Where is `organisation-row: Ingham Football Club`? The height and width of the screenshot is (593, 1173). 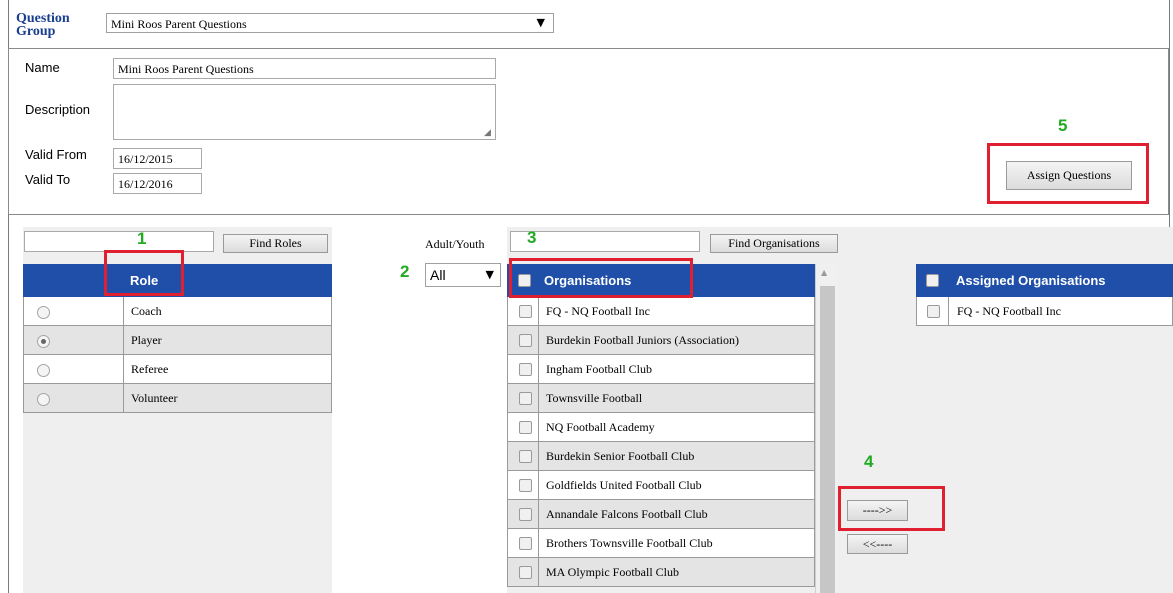 organisation-row: Ingham Football Club is located at coordinates (661, 369).